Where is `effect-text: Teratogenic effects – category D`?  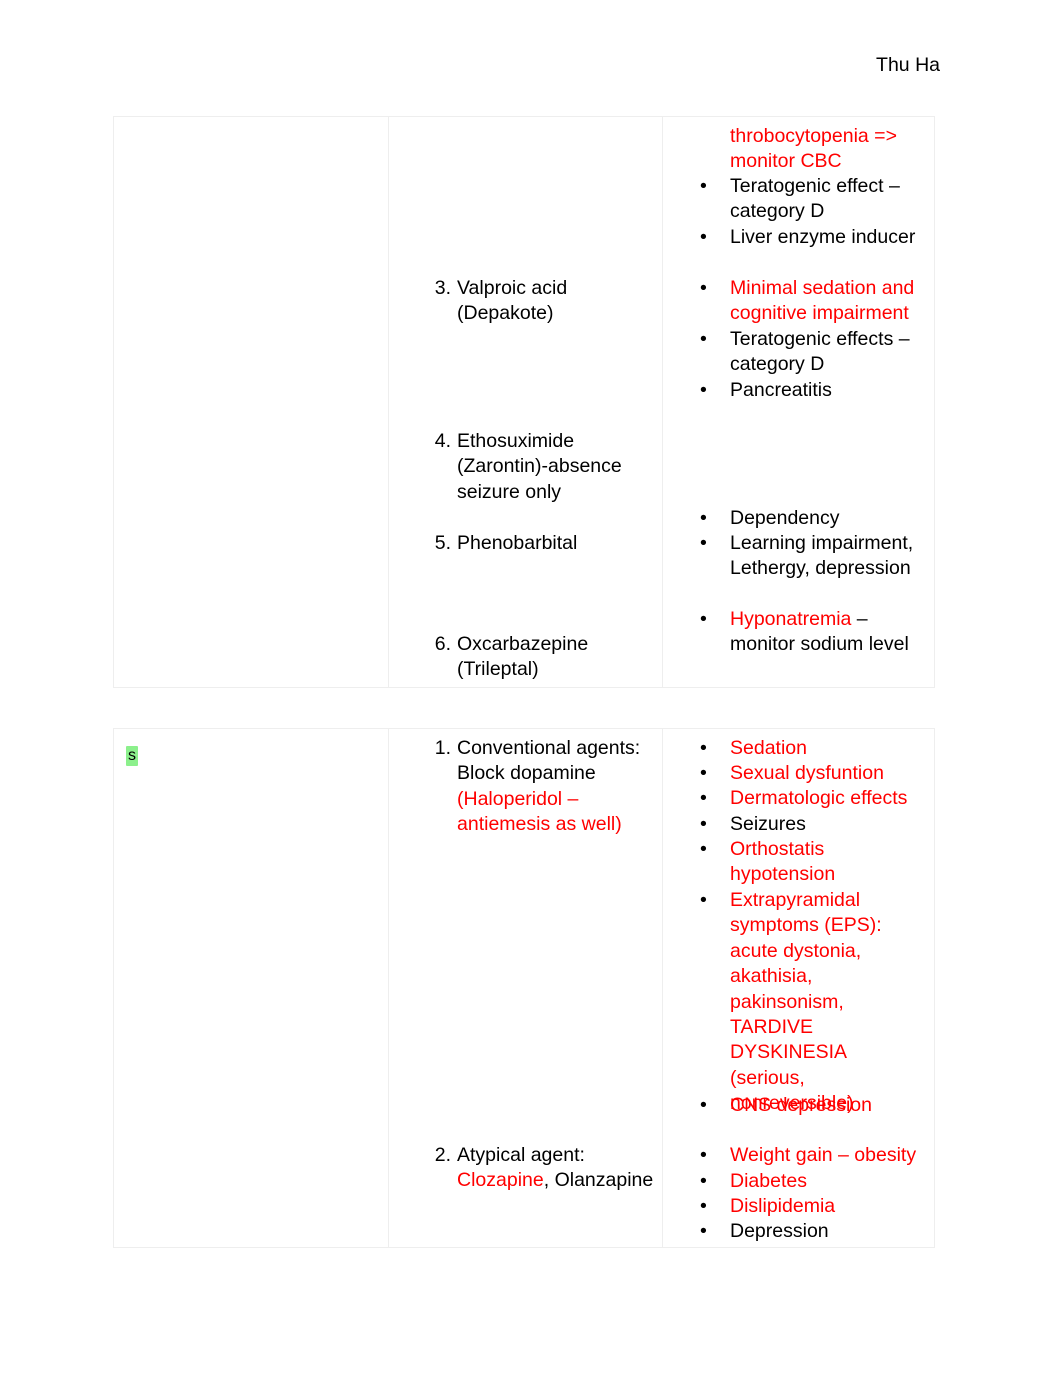 effect-text: Teratogenic effects – category D is located at coordinates (830, 352).